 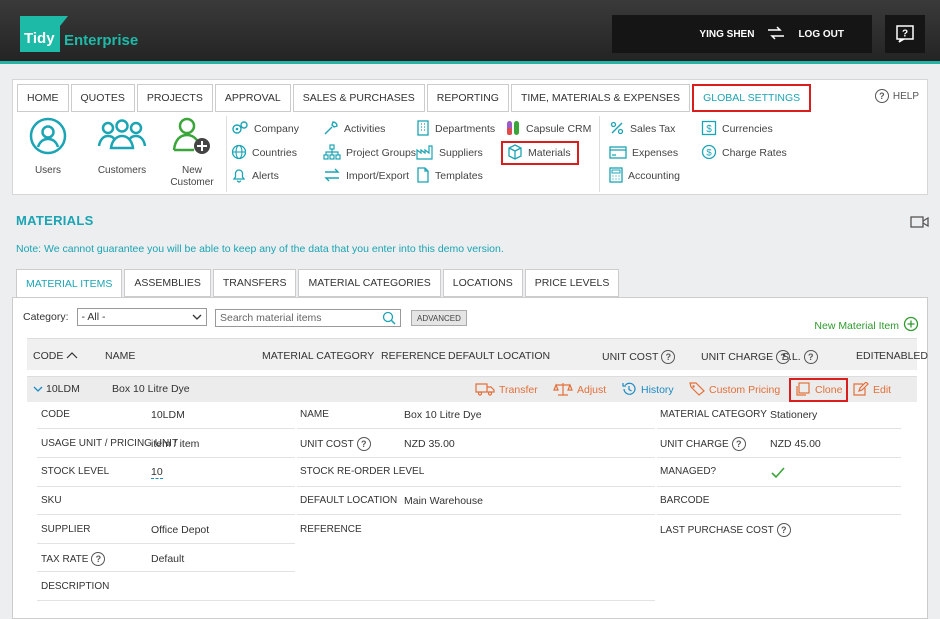 I want to click on tab-material-categories: MATERIAL CATEGORIES, so click(x=369, y=283).